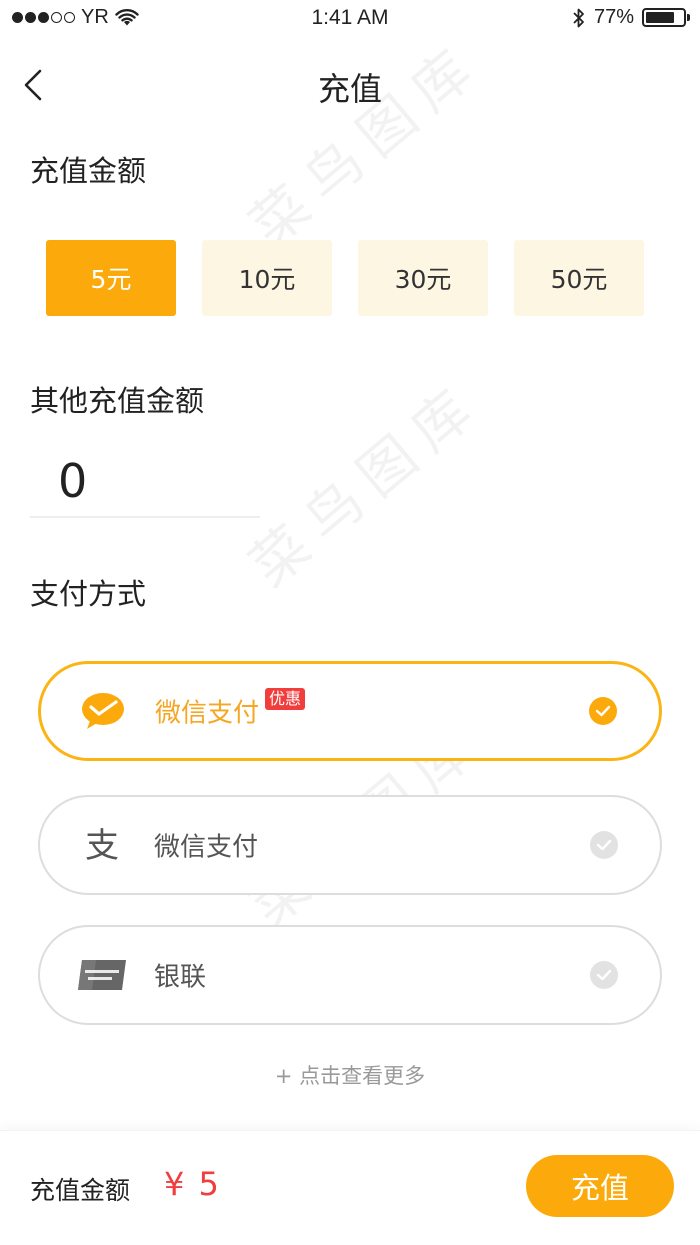 Image resolution: width=700 pixels, height=1245 pixels. I want to click on other-amount-title: 其他充值金额, so click(117, 401).